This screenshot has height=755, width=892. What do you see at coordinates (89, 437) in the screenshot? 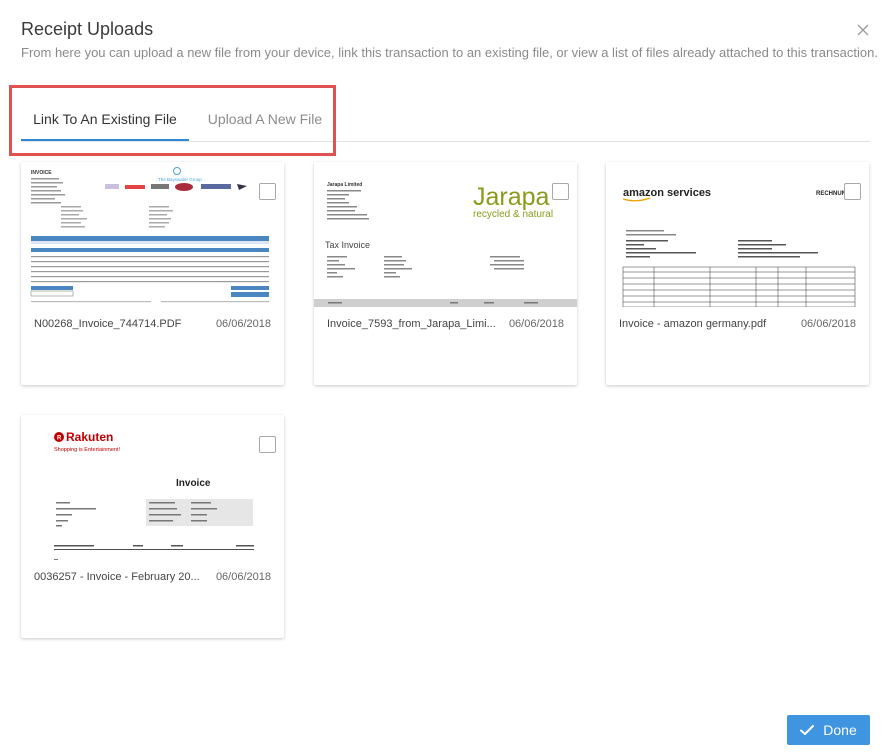
I see `preview-brand: Rakuten` at bounding box center [89, 437].